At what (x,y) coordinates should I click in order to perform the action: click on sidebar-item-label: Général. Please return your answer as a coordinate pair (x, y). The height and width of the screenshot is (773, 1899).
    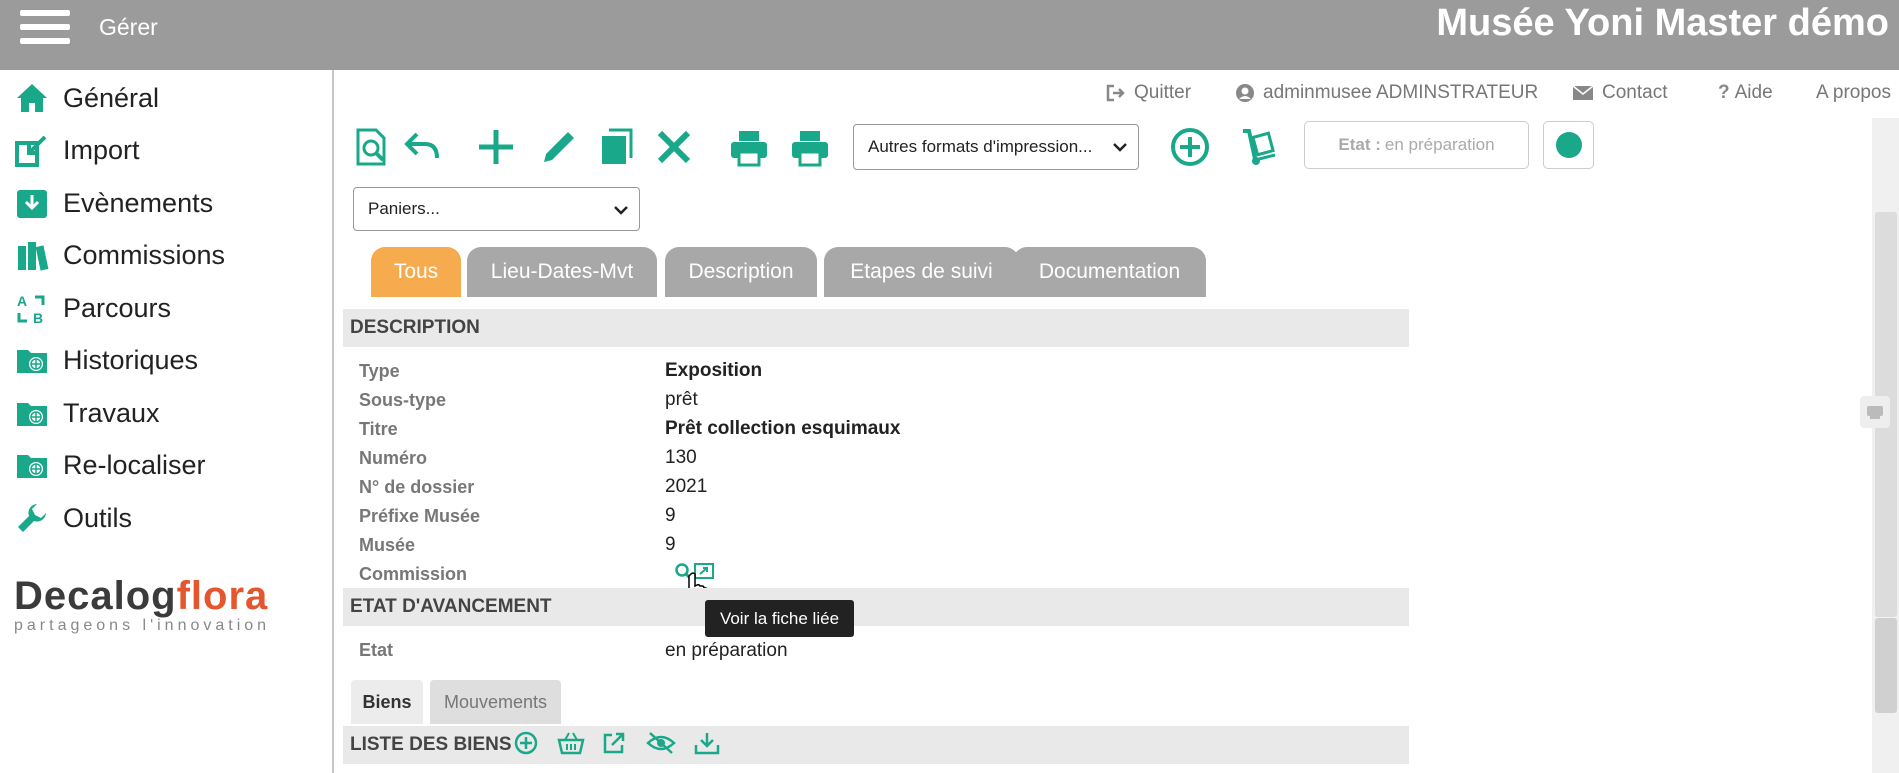
    Looking at the image, I should click on (111, 97).